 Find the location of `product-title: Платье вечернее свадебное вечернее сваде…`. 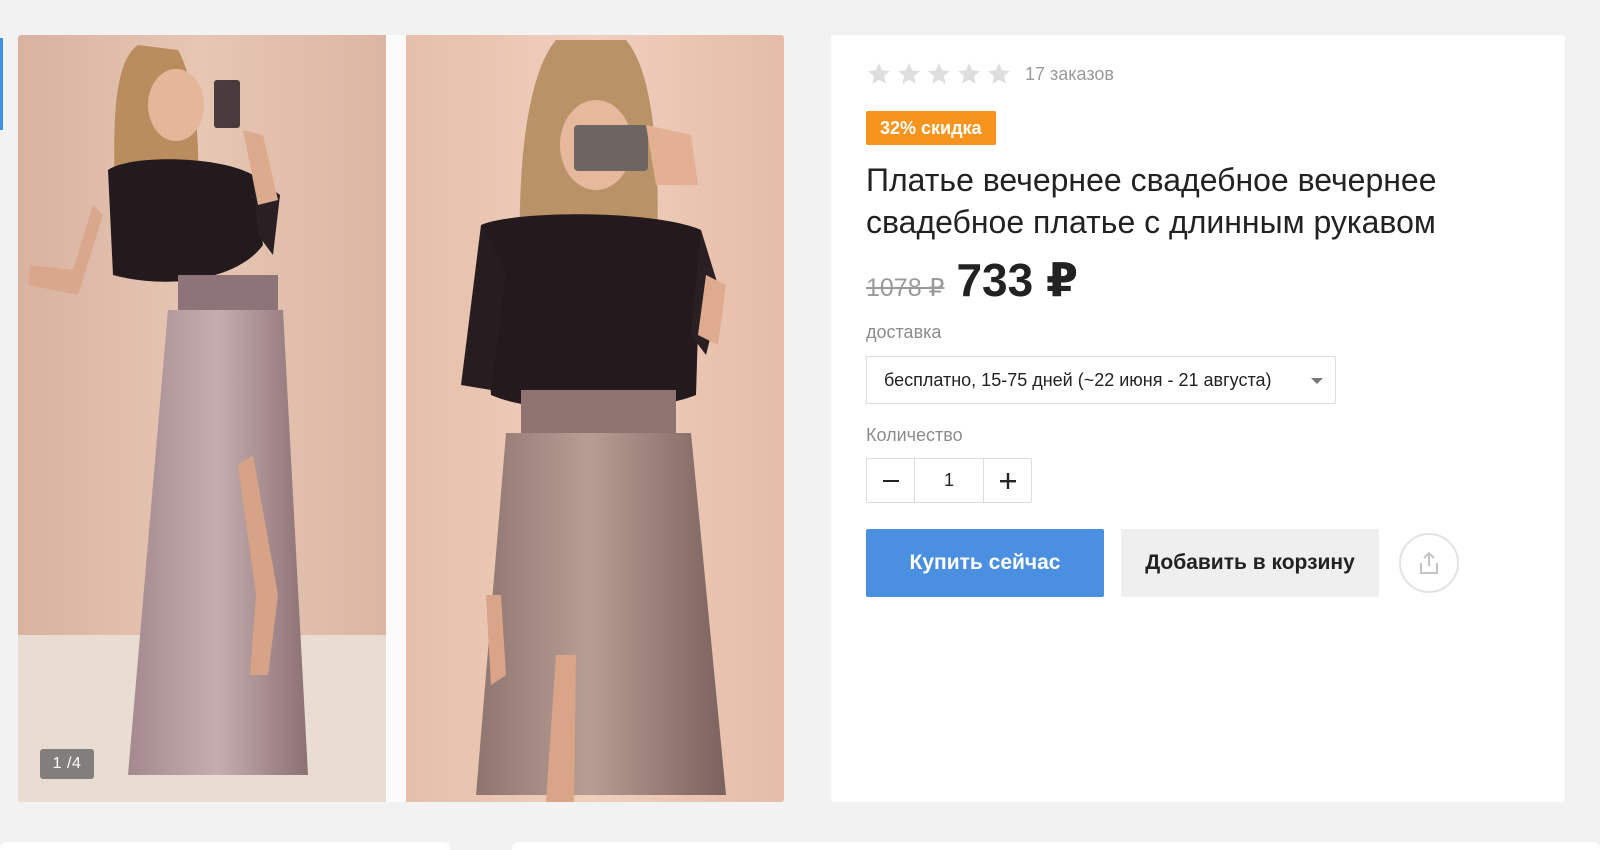

product-title: Платье вечернее свадебное вечернее сваде… is located at coordinates (1151, 201).